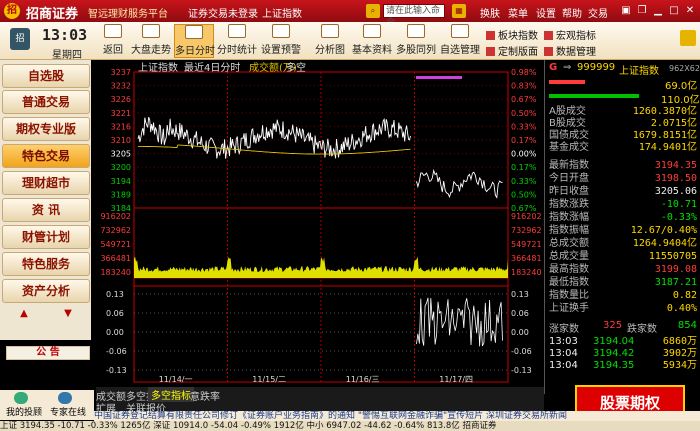 Image resolution: width=700 pixels, height=431 pixels. What do you see at coordinates (68, 314) in the screenshot?
I see `scroll-down-icon: ▼` at bounding box center [68, 314].